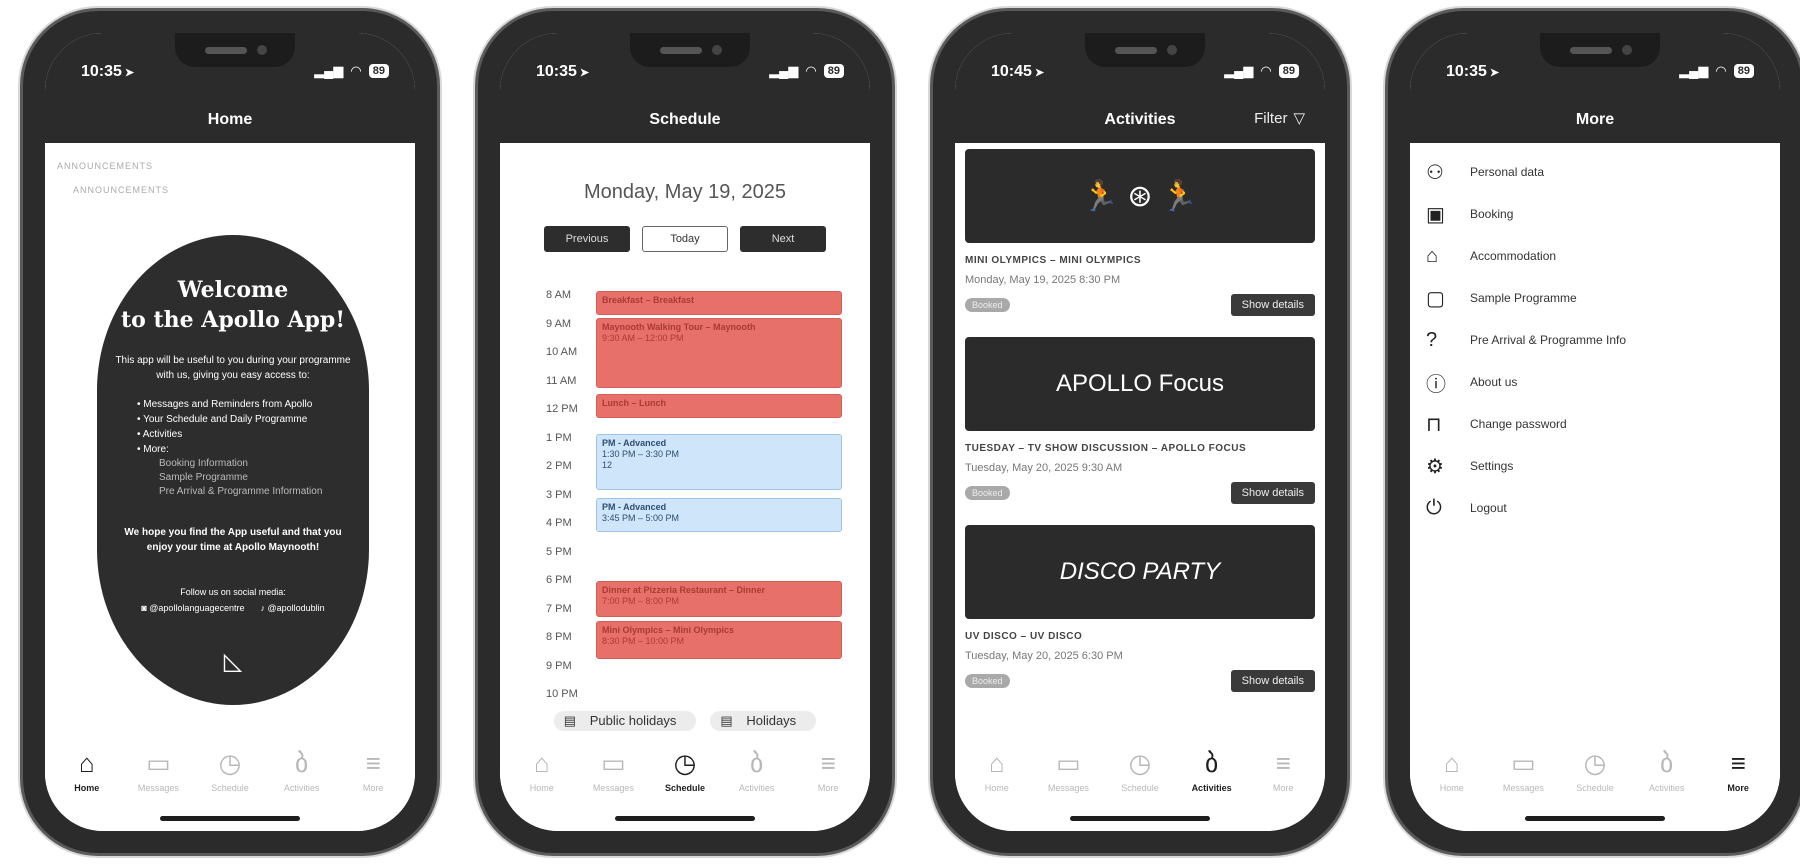  I want to click on today-button: Today, so click(685, 239).